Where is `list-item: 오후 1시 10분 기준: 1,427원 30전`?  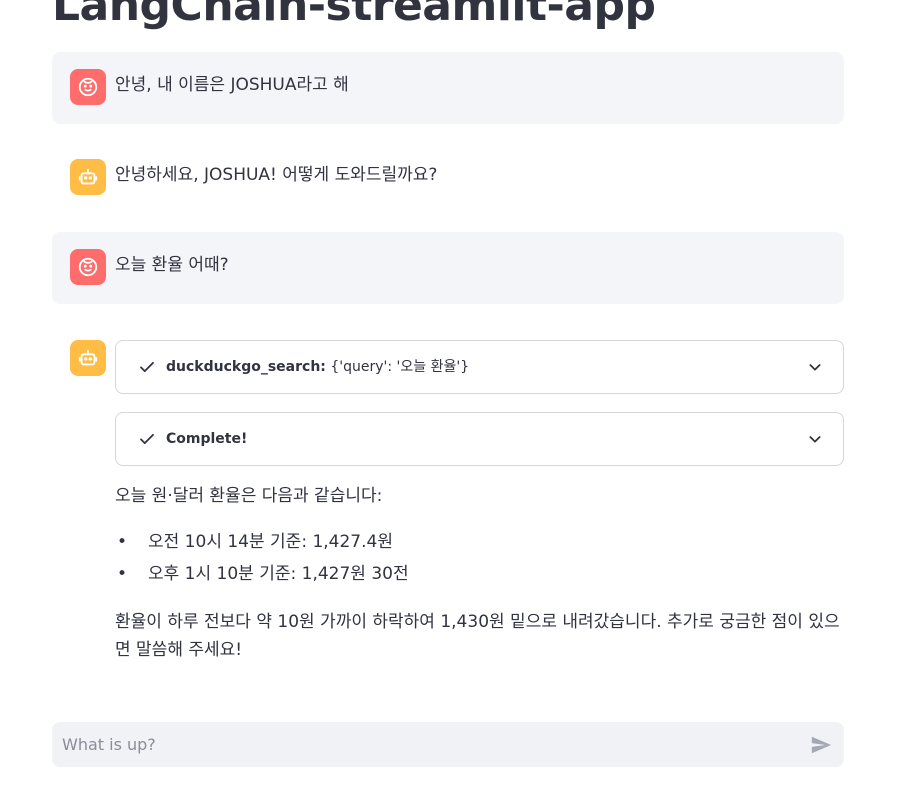 list-item: 오후 1시 10분 기준: 1,427원 30전 is located at coordinates (479, 574).